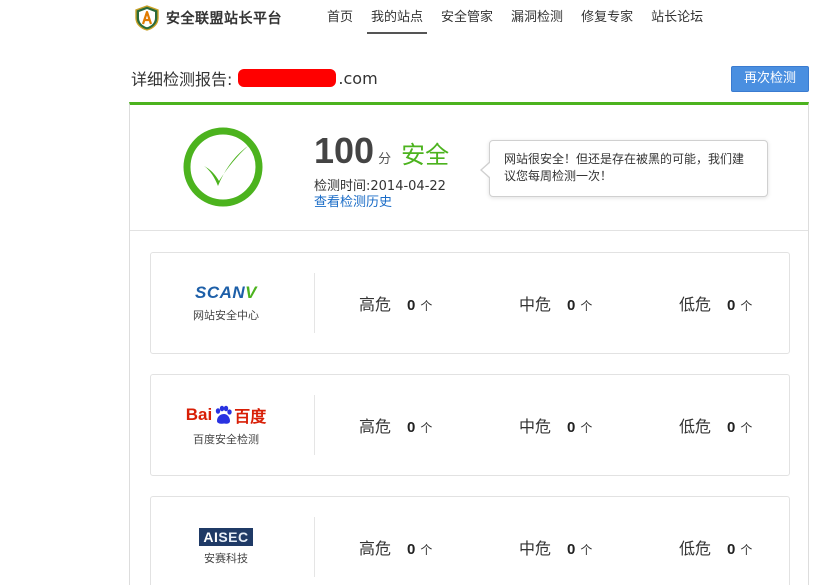 The height and width of the screenshot is (585, 821). What do you see at coordinates (224, 19) in the screenshot?
I see `logo-text: 安全联盟站长平台` at bounding box center [224, 19].